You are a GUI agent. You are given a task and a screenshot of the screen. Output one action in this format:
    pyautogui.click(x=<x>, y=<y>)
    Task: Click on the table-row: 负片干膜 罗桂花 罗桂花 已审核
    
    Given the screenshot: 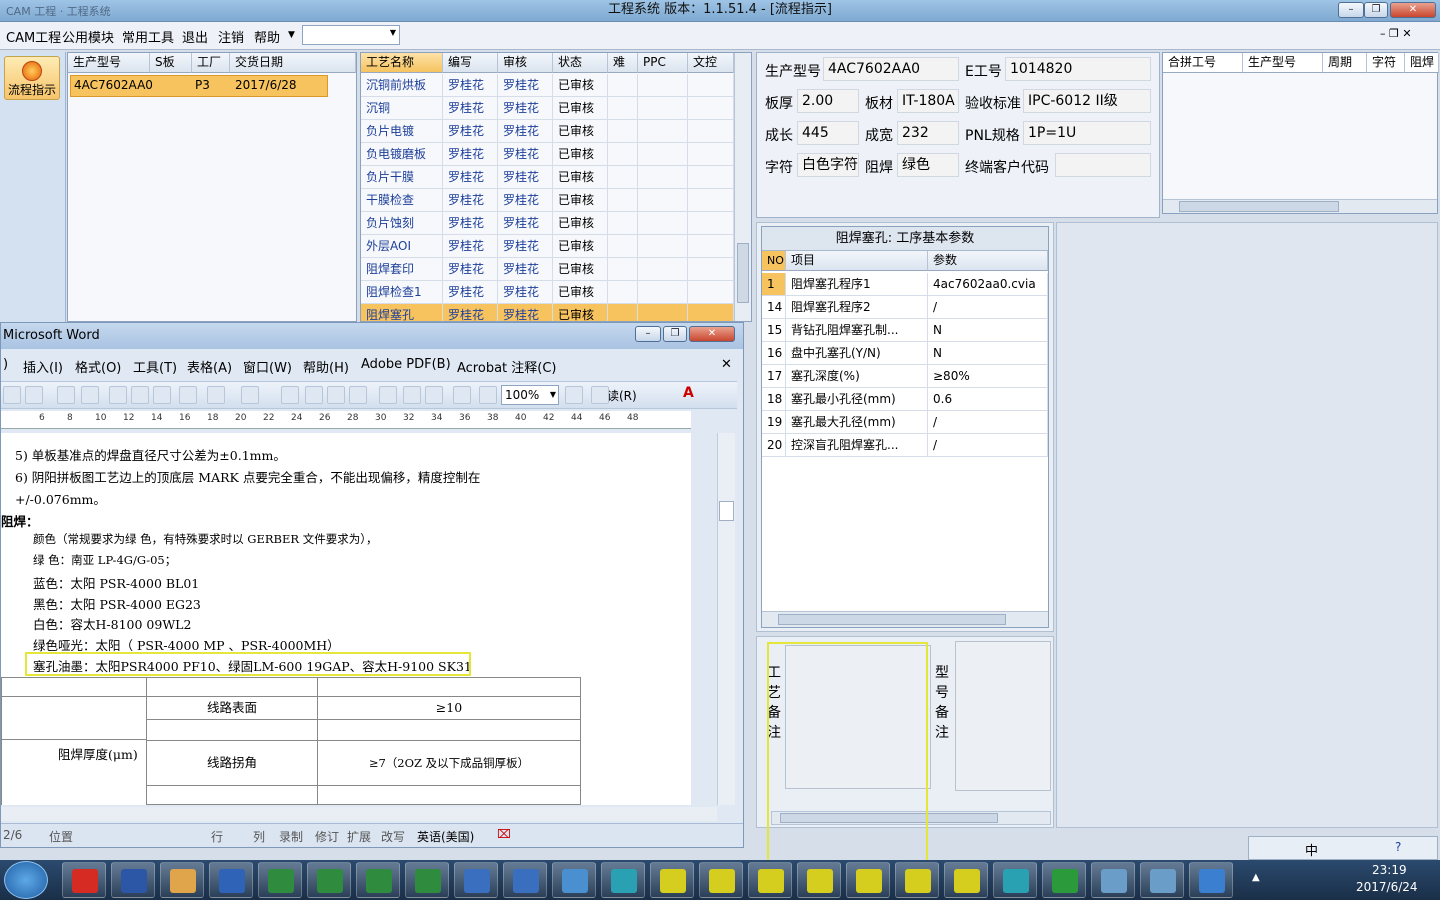 What is the action you would take?
    pyautogui.click(x=547, y=177)
    